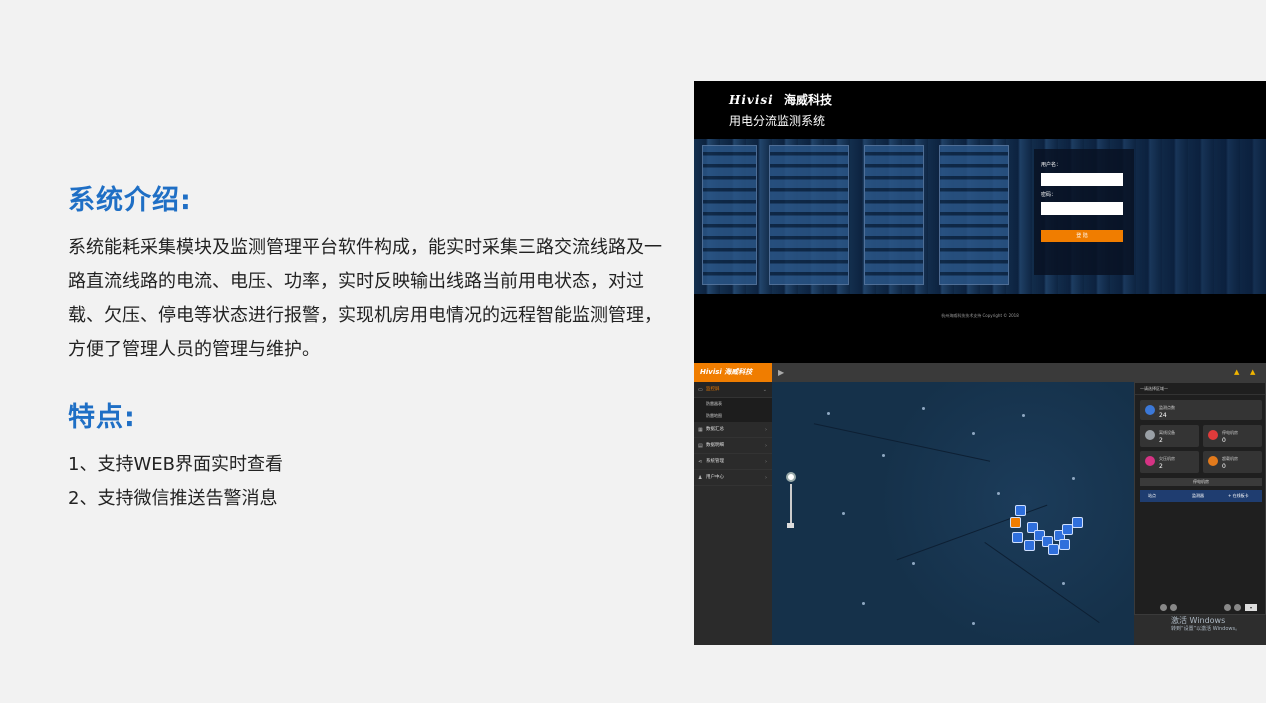  Describe the element at coordinates (700, 446) in the screenshot. I see `grid-icon: ▤` at that location.